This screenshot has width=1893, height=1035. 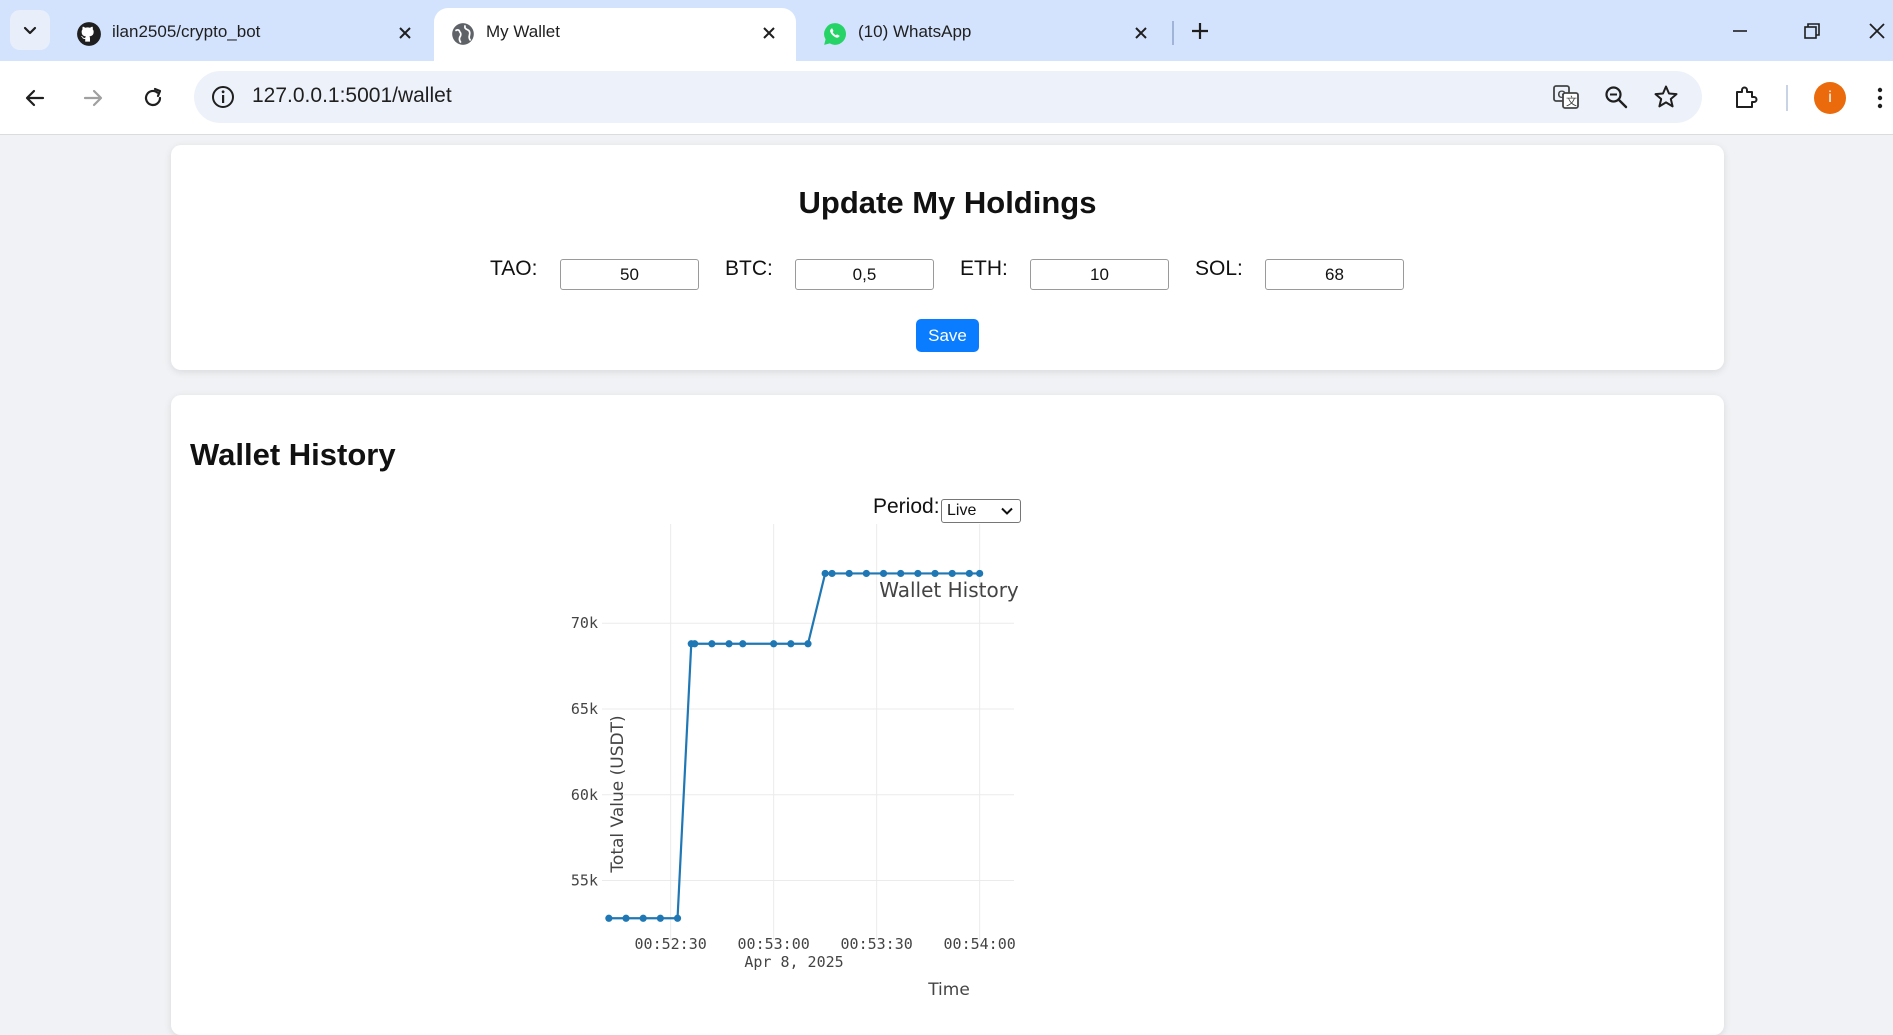 I want to click on tao-input, so click(x=629, y=274).